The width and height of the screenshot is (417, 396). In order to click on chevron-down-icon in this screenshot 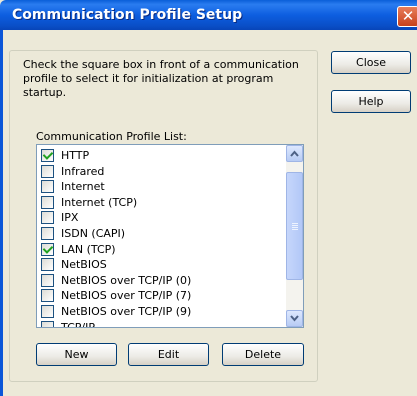, I will do `click(294, 318)`.